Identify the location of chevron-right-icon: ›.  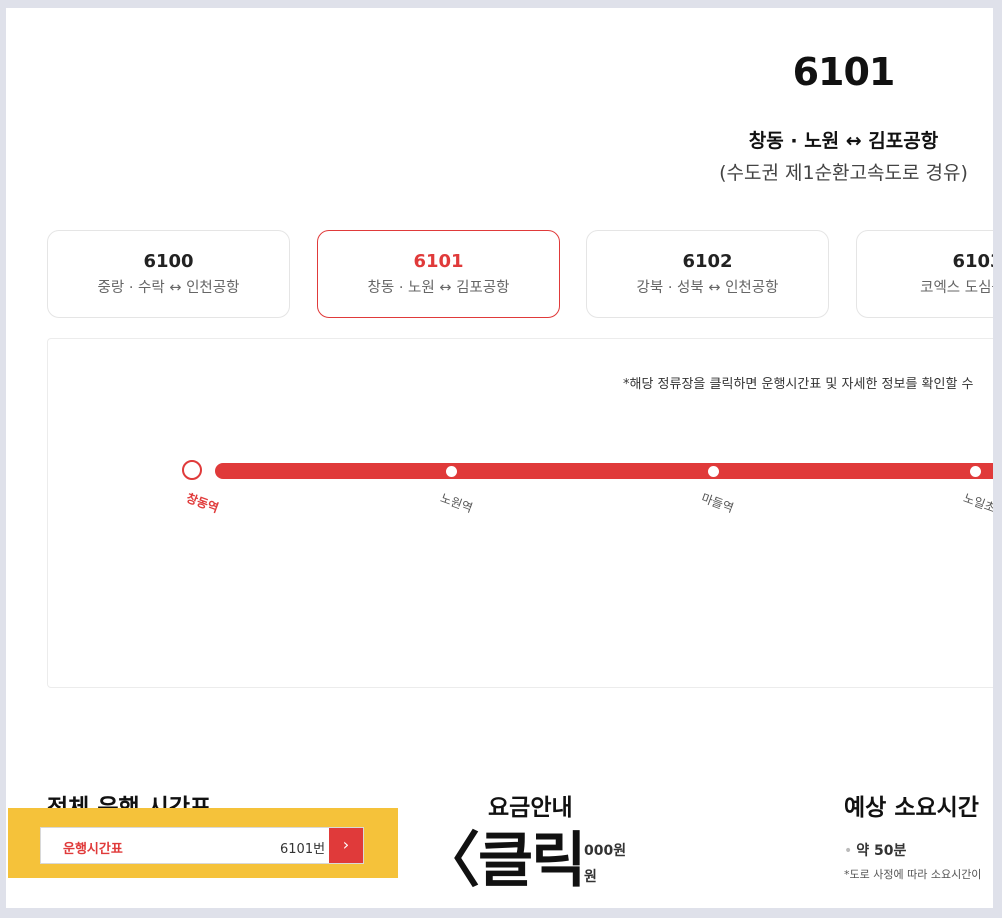
(346, 845).